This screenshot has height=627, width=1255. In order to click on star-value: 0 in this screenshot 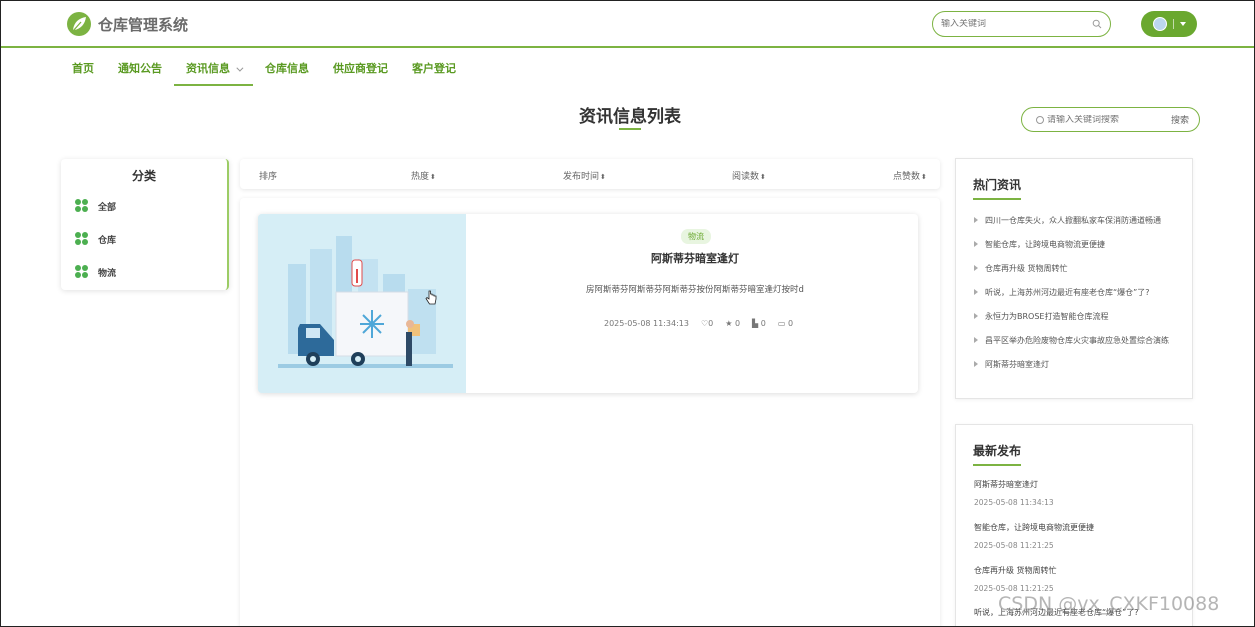, I will do `click(737, 323)`.